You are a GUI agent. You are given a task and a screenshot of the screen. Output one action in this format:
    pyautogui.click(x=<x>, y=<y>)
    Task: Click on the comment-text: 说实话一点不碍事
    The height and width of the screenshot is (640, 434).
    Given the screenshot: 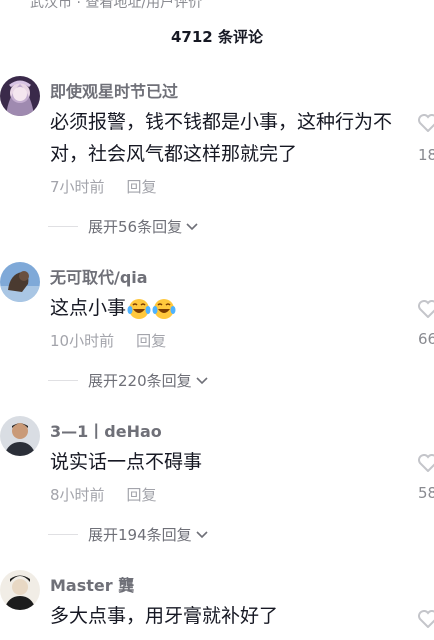 What is the action you would take?
    pyautogui.click(x=126, y=462)
    